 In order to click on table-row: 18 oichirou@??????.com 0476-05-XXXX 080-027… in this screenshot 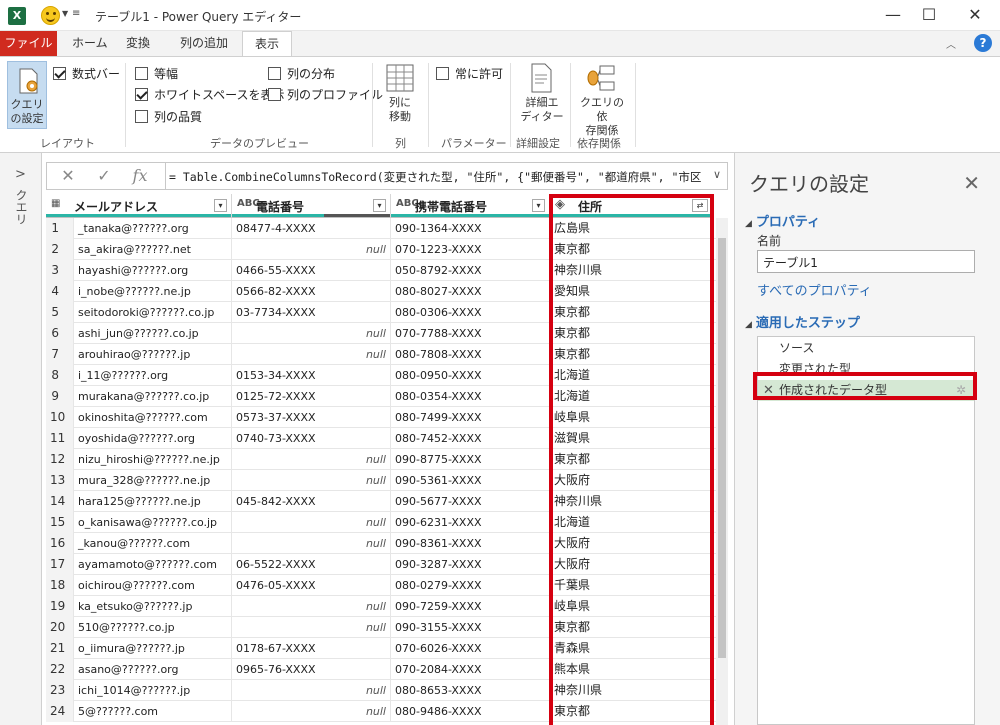, I will do `click(387, 585)`.